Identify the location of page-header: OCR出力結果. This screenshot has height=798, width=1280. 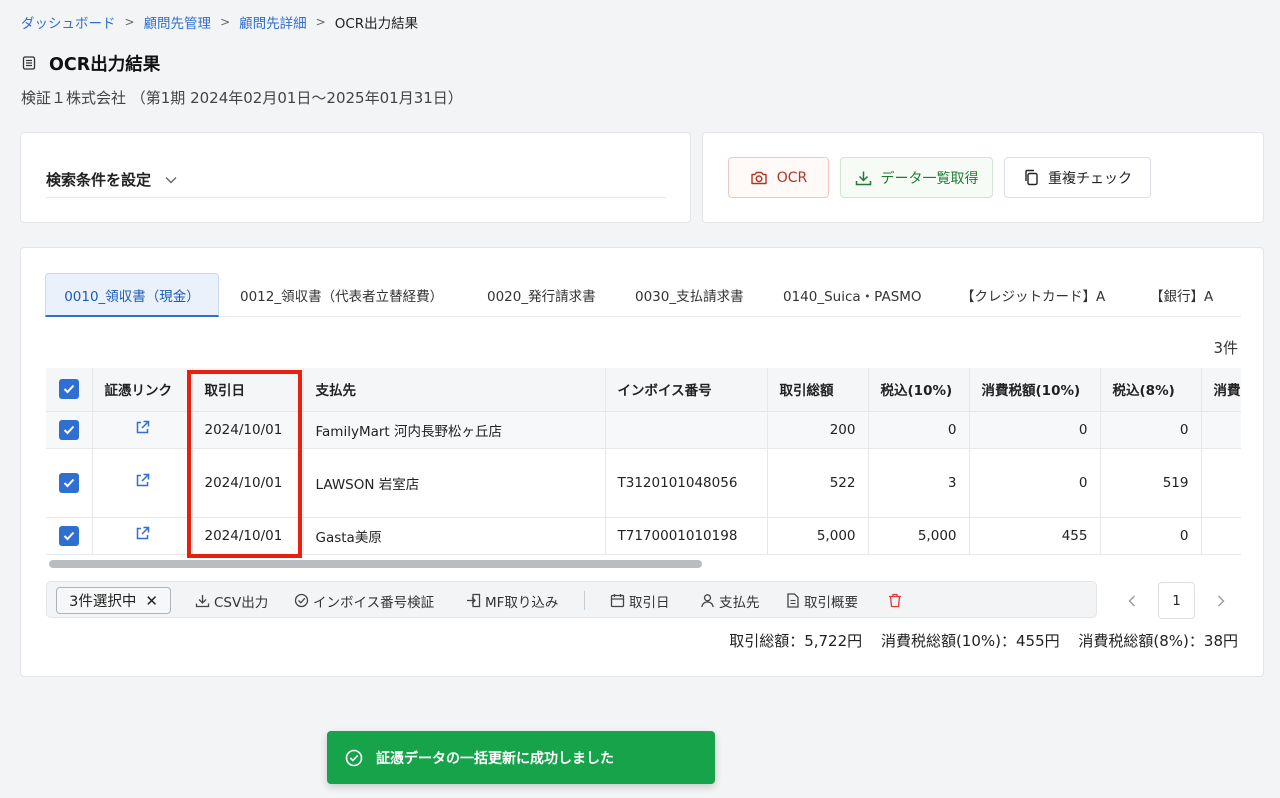
(91, 63).